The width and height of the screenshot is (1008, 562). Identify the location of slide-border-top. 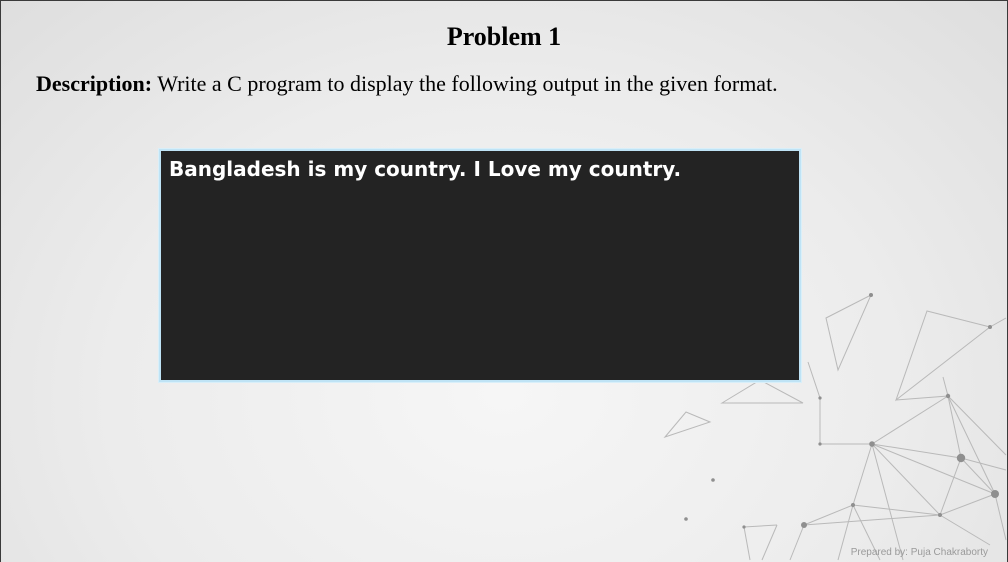
(504, 0).